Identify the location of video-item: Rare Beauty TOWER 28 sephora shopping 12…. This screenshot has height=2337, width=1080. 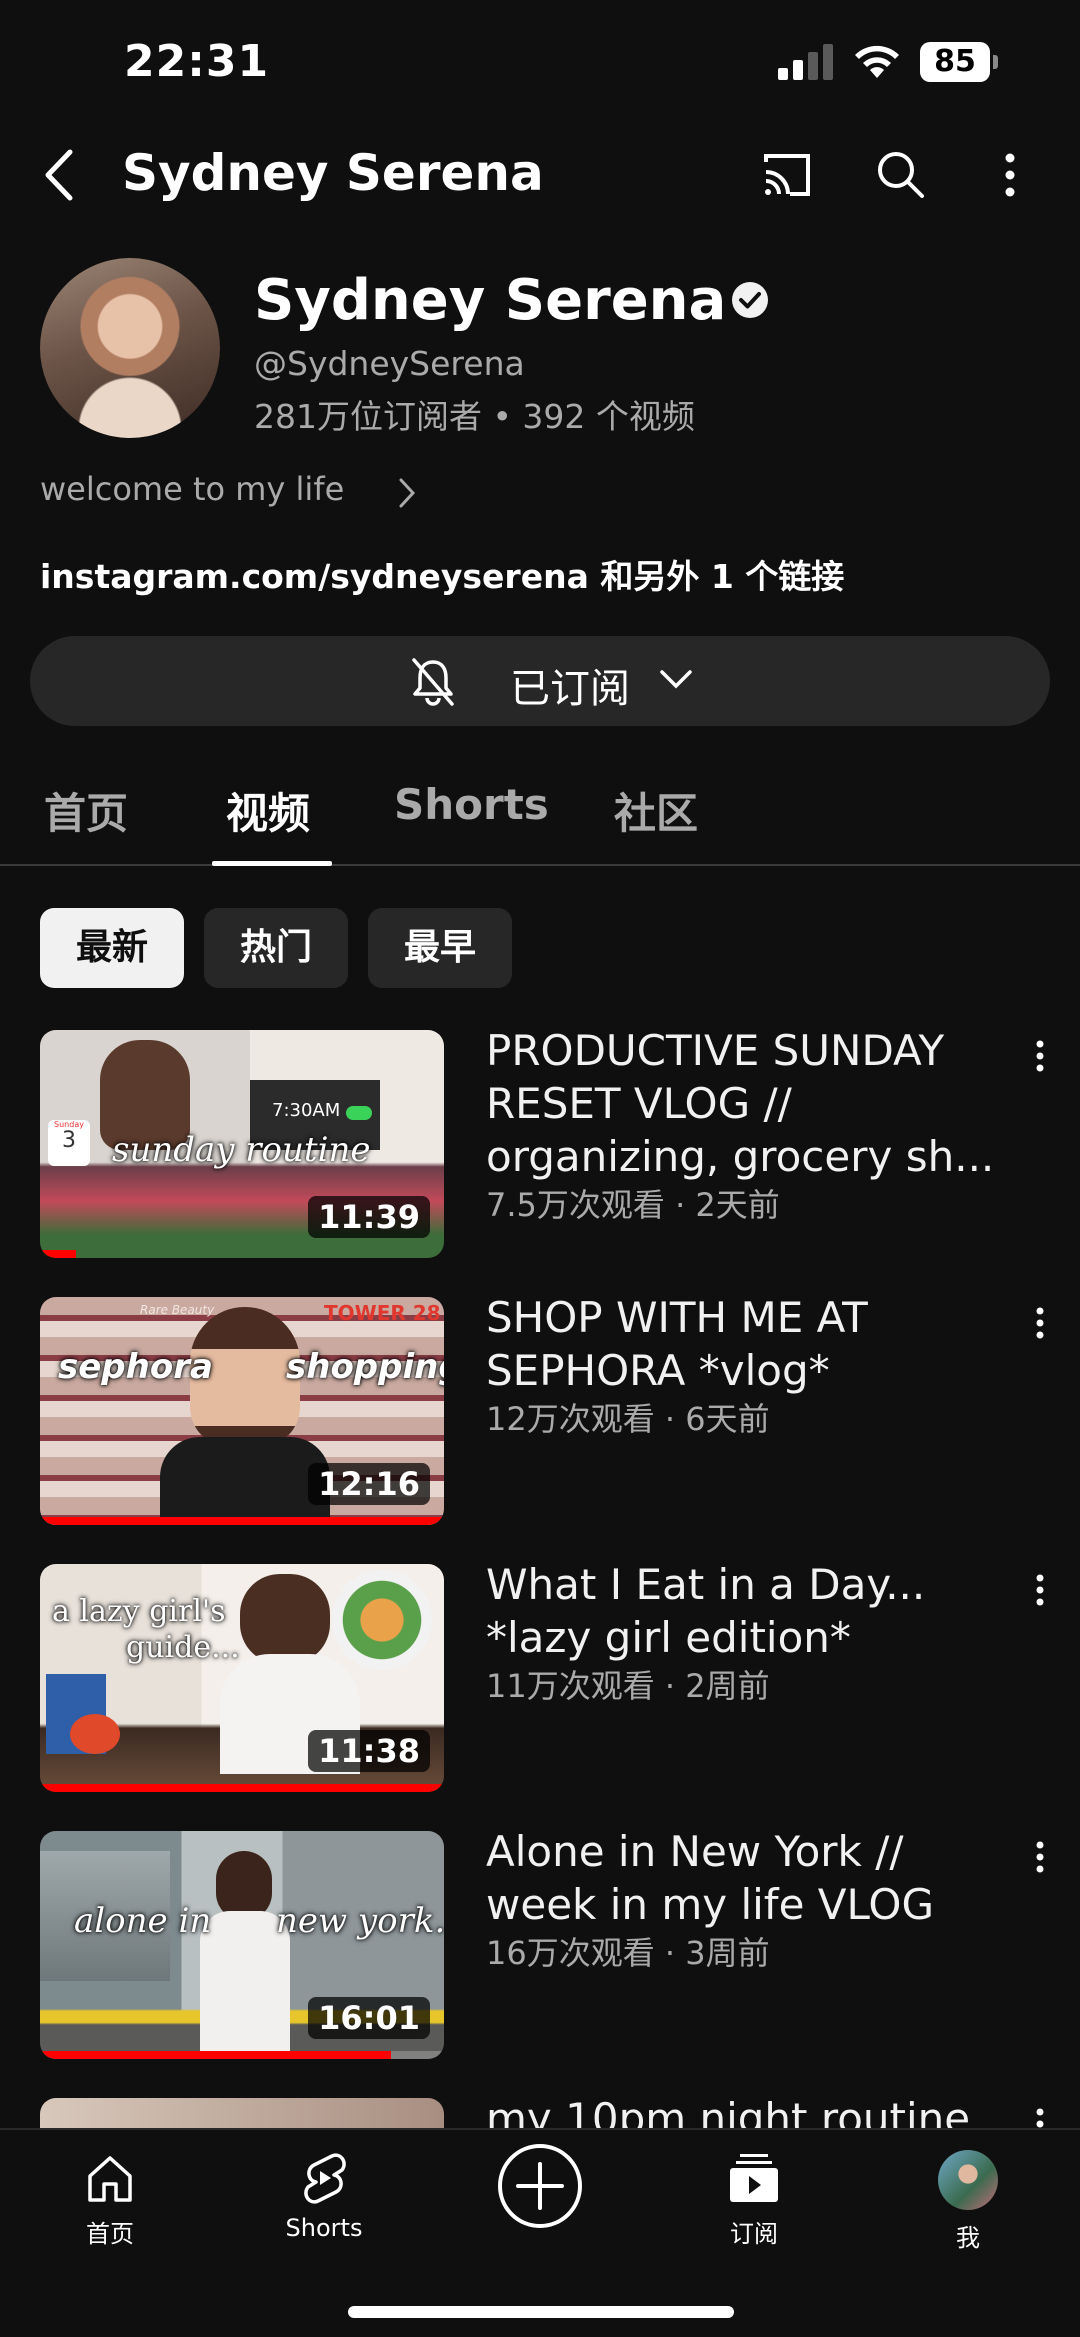
(540, 1410).